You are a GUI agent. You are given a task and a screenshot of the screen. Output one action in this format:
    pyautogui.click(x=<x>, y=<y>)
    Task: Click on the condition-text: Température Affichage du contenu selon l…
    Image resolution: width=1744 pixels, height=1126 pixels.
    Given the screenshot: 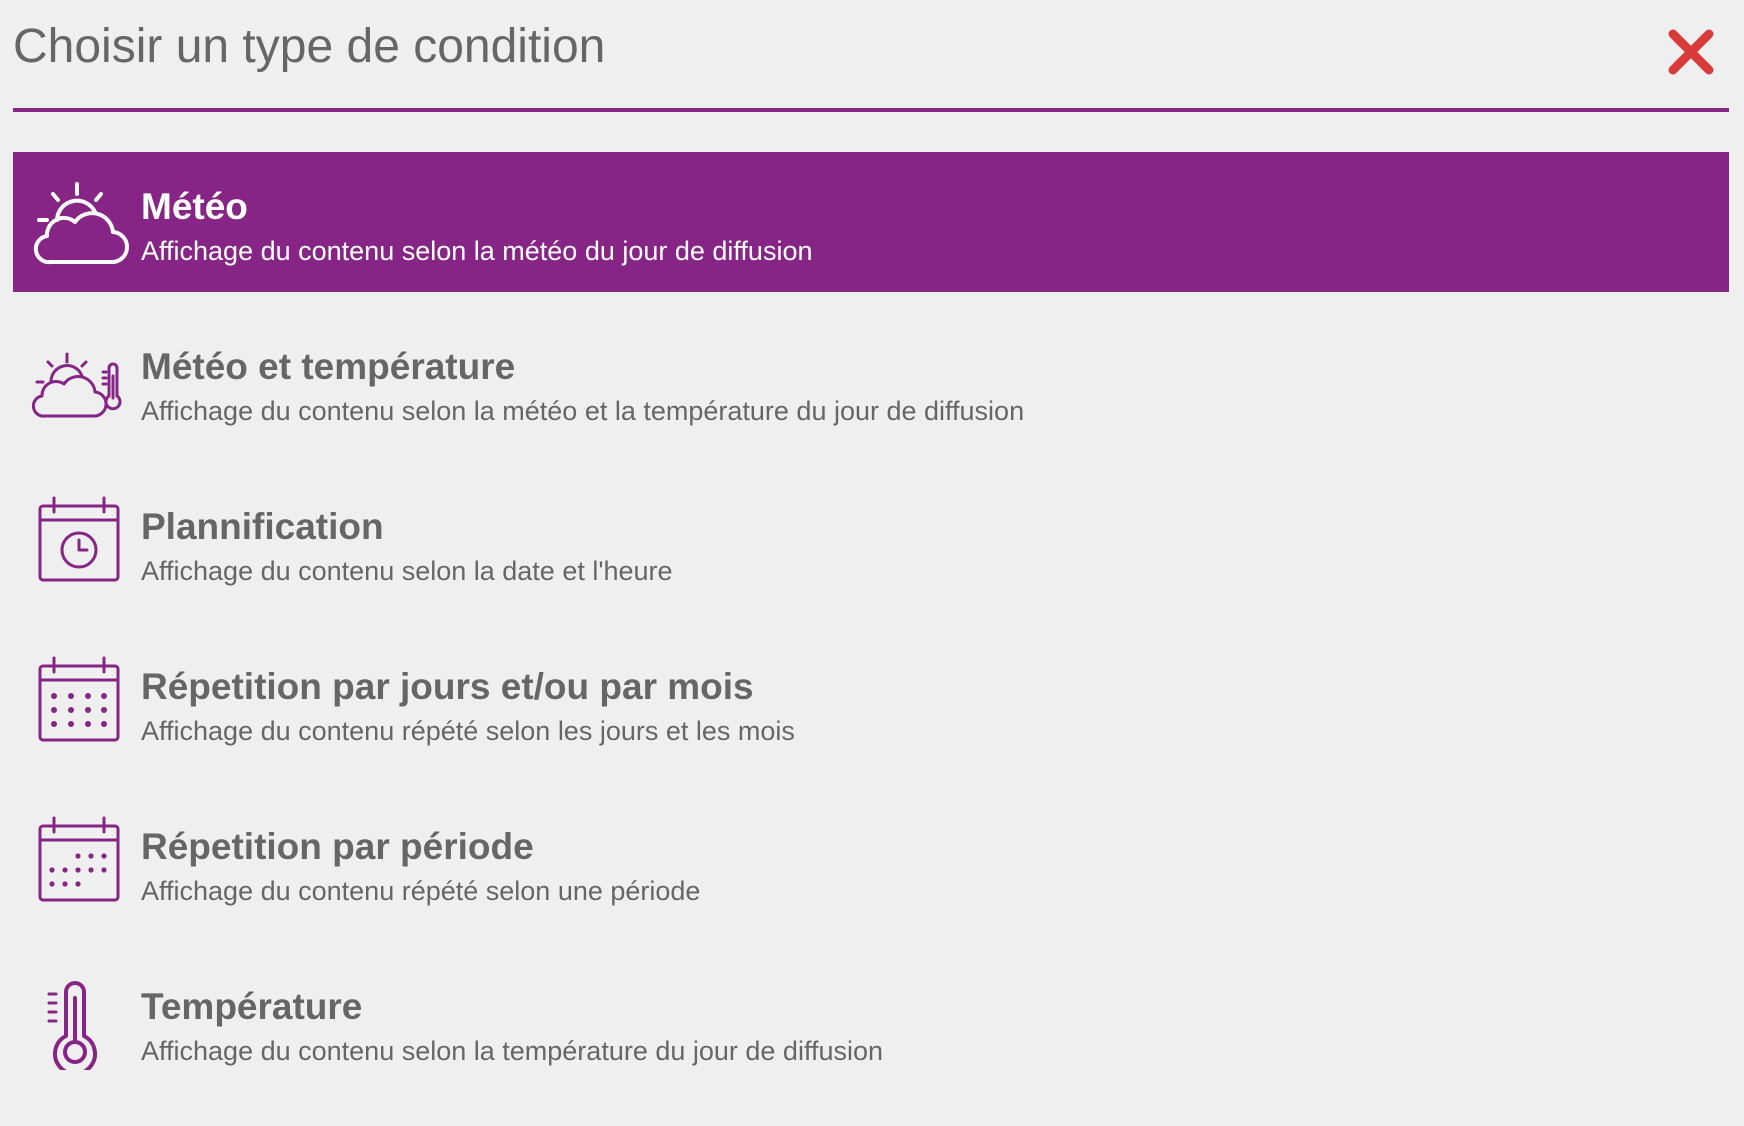 What is the action you would take?
    pyautogui.click(x=925, y=1027)
    